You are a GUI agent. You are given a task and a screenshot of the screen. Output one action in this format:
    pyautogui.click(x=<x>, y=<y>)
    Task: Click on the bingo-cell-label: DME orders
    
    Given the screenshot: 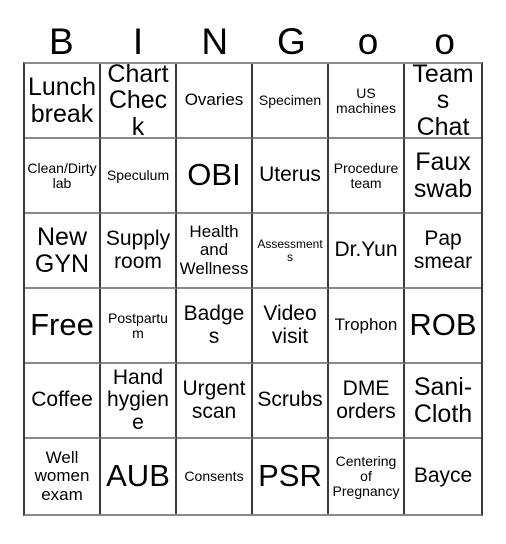 What is the action you would take?
    pyautogui.click(x=366, y=400)
    